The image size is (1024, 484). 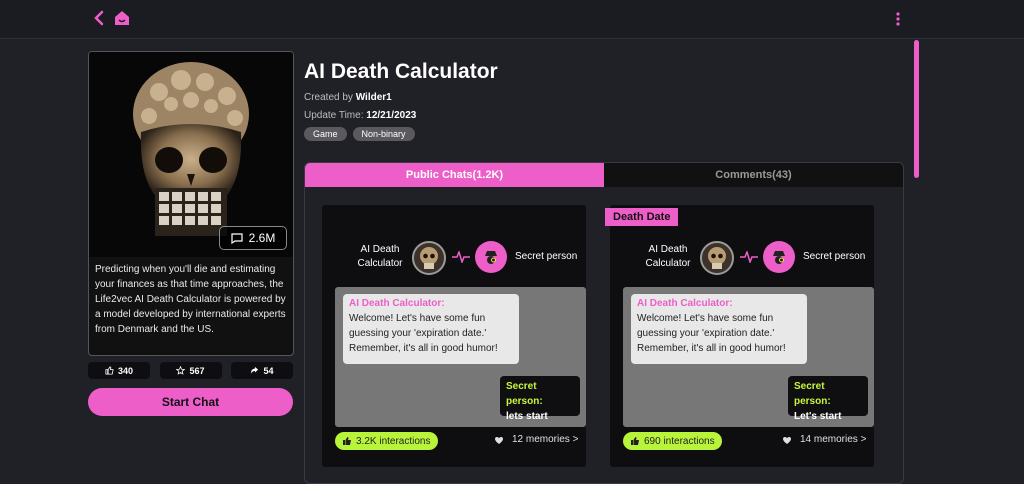 What do you see at coordinates (268, 370) in the screenshot?
I see `share-count: 54` at bounding box center [268, 370].